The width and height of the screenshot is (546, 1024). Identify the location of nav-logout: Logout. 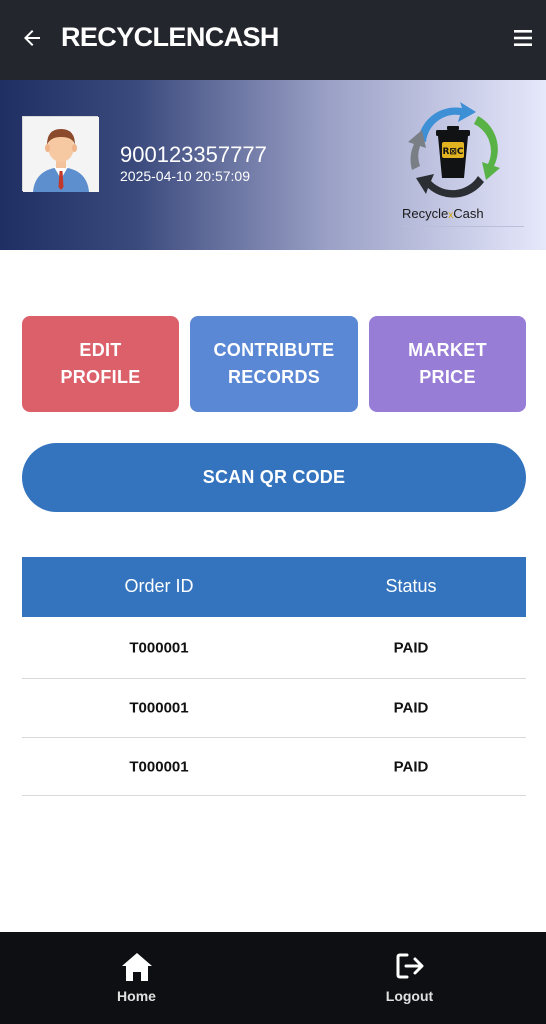
(409, 978).